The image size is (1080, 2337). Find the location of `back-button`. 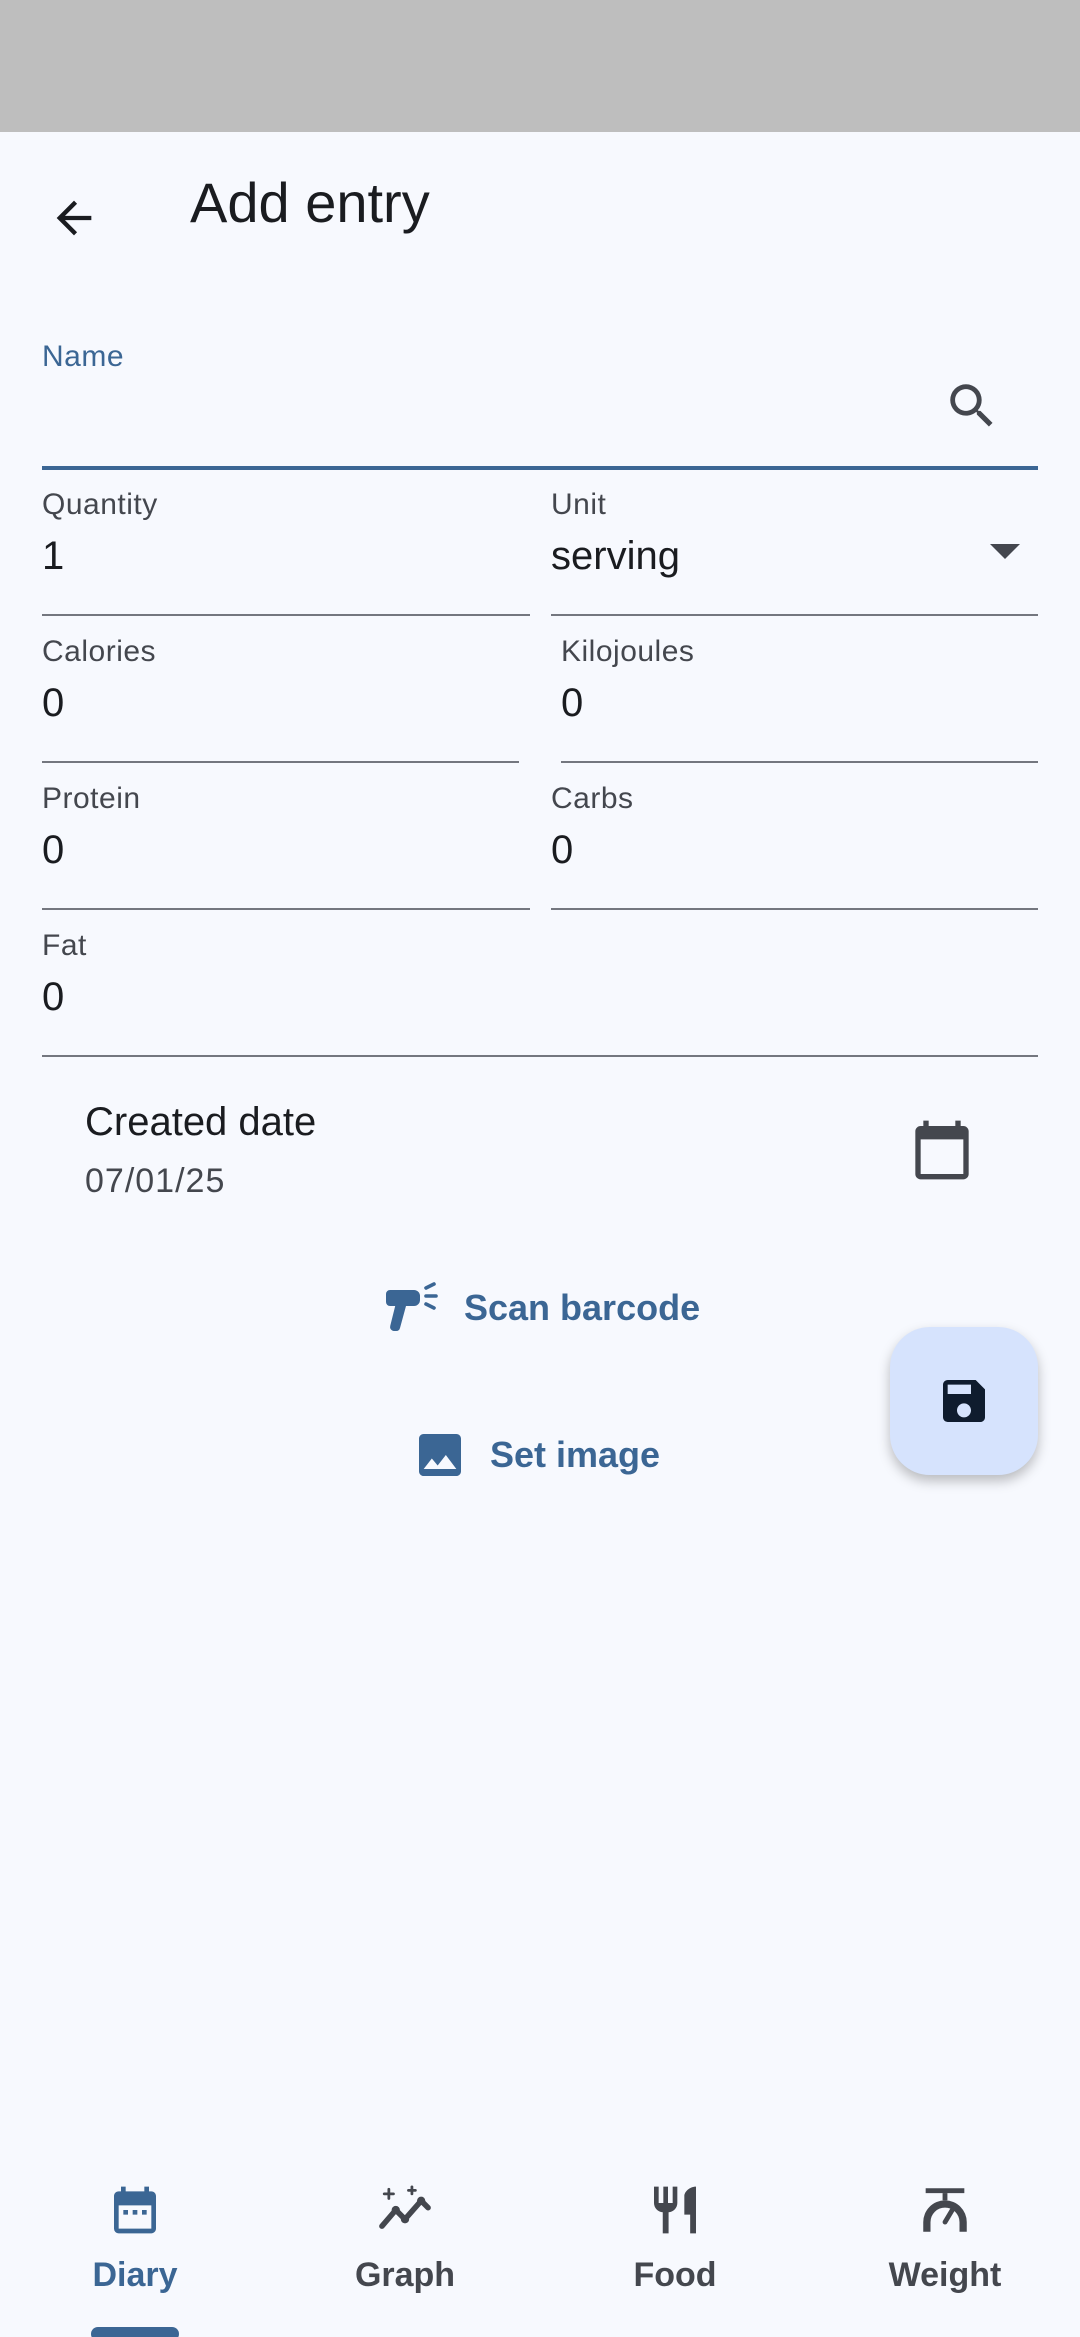

back-button is located at coordinates (74, 218).